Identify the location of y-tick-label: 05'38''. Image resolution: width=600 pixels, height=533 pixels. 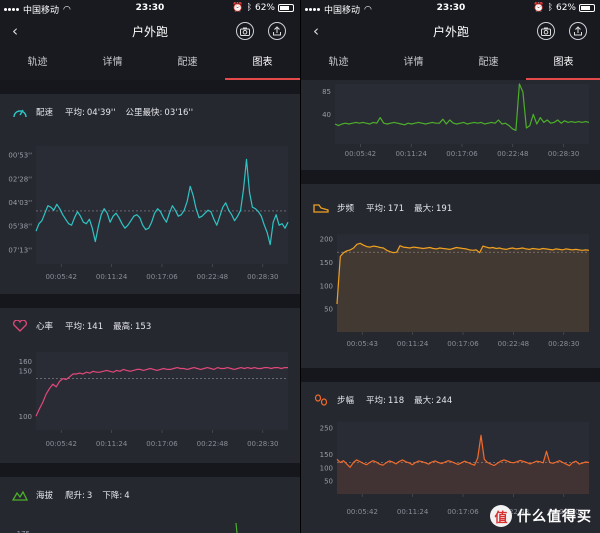
(20, 227).